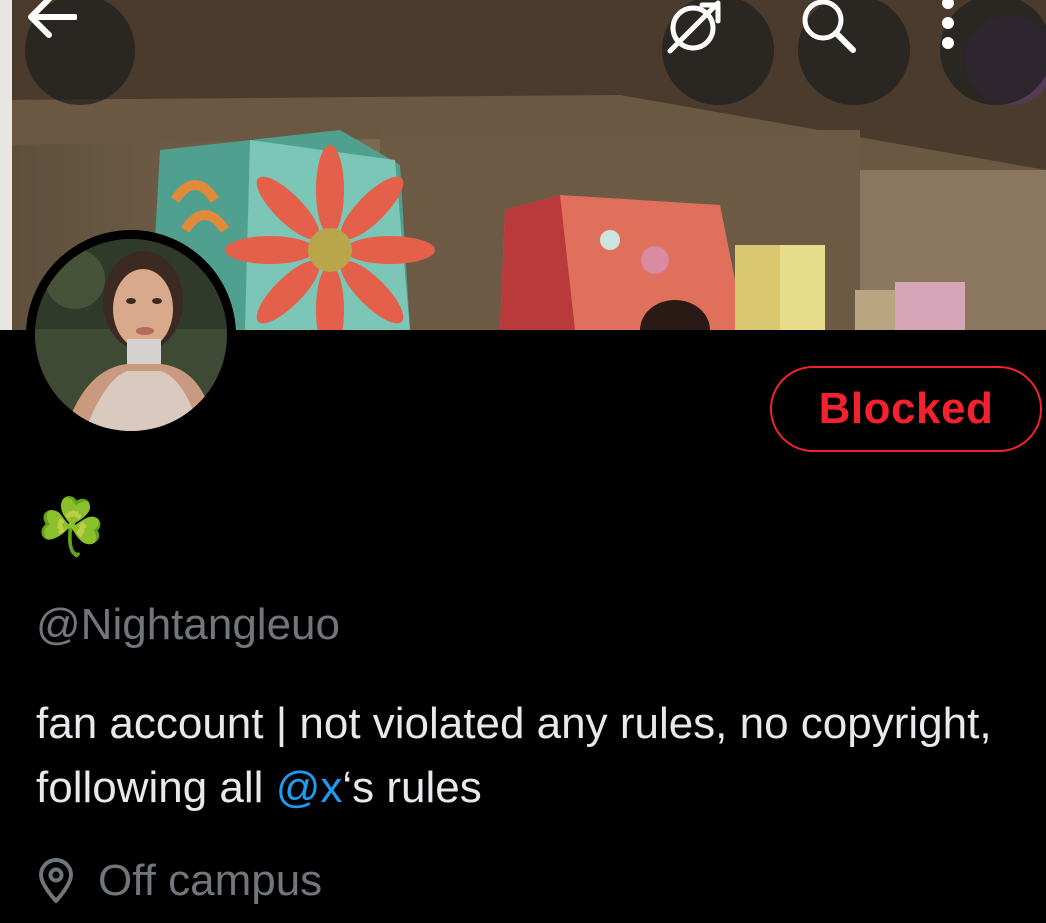  Describe the element at coordinates (993, 52) in the screenshot. I see `more-options-button` at that location.